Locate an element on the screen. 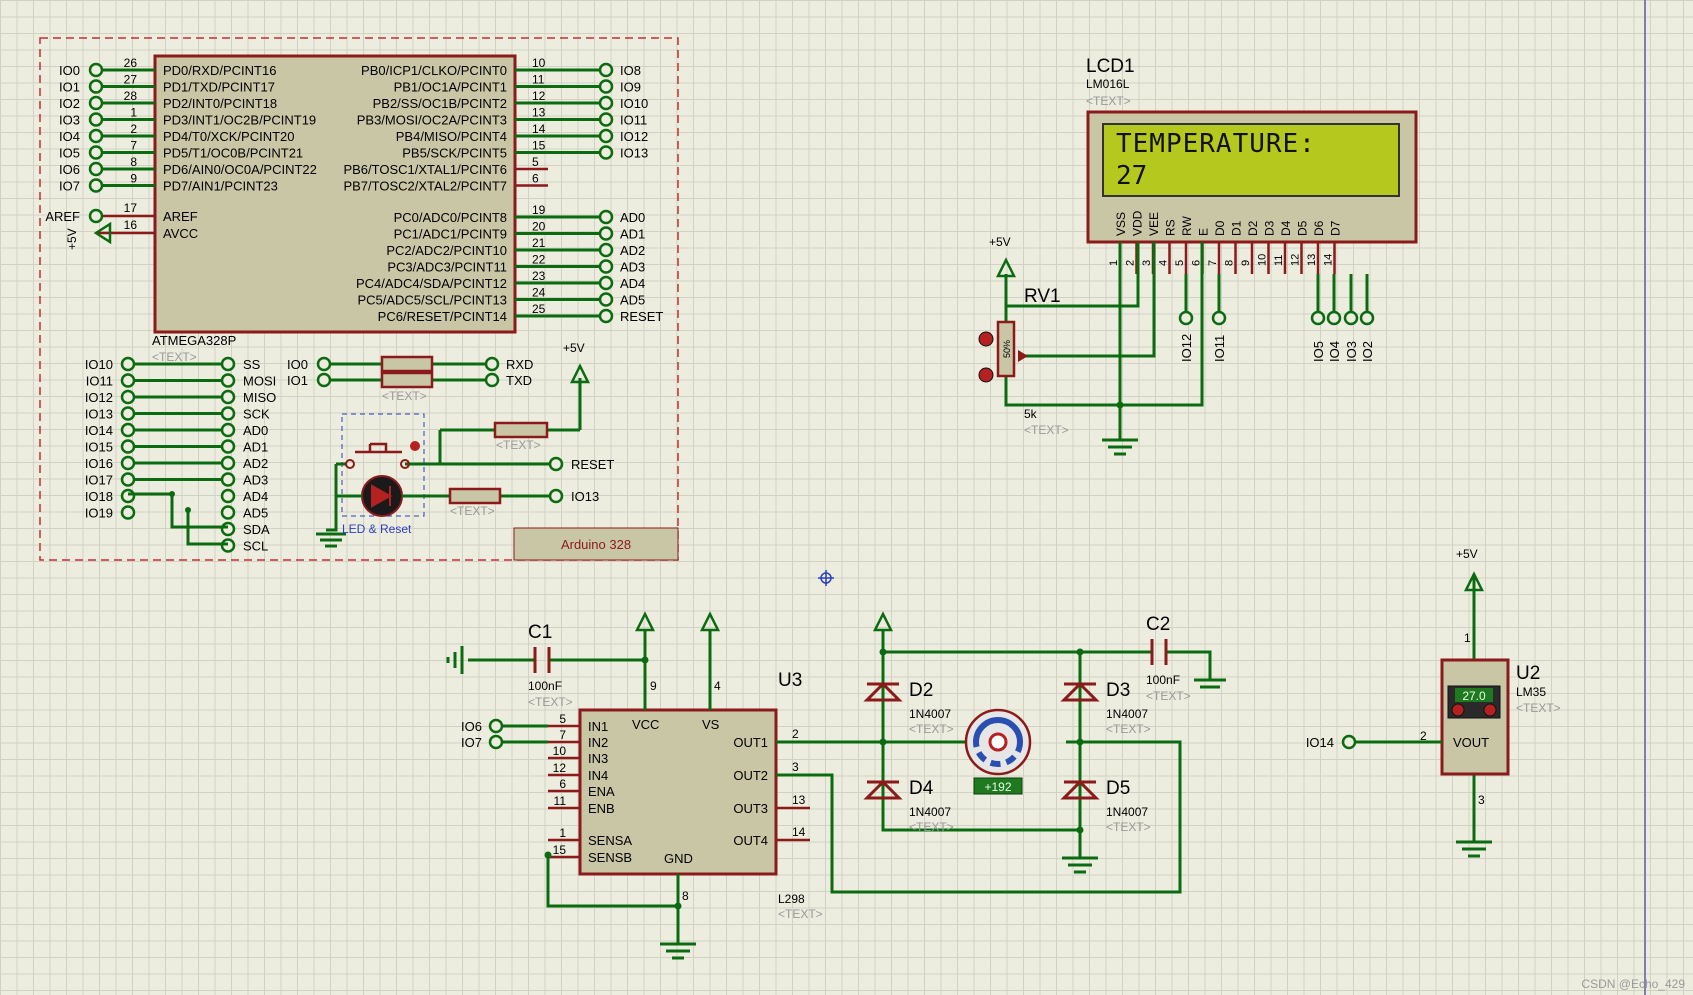  atmega-terminal-ad0 is located at coordinates (606, 217).